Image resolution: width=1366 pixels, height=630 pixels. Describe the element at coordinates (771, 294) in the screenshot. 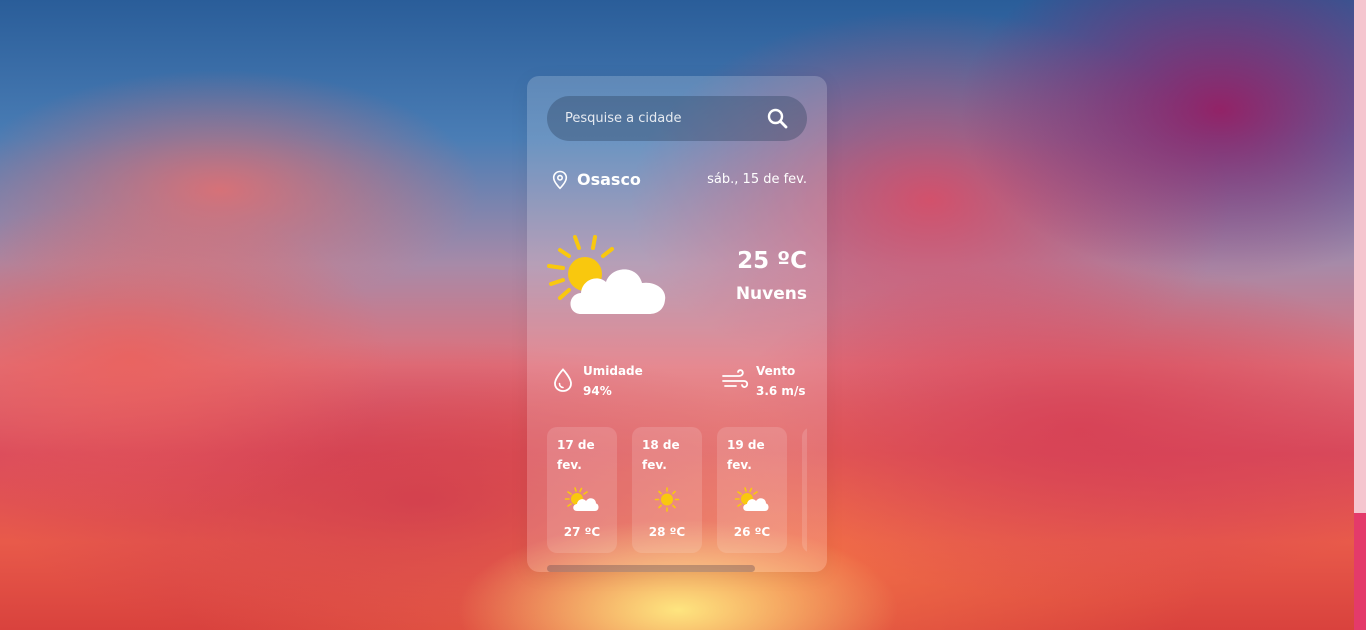

I see `weather-description: Nuvens` at that location.